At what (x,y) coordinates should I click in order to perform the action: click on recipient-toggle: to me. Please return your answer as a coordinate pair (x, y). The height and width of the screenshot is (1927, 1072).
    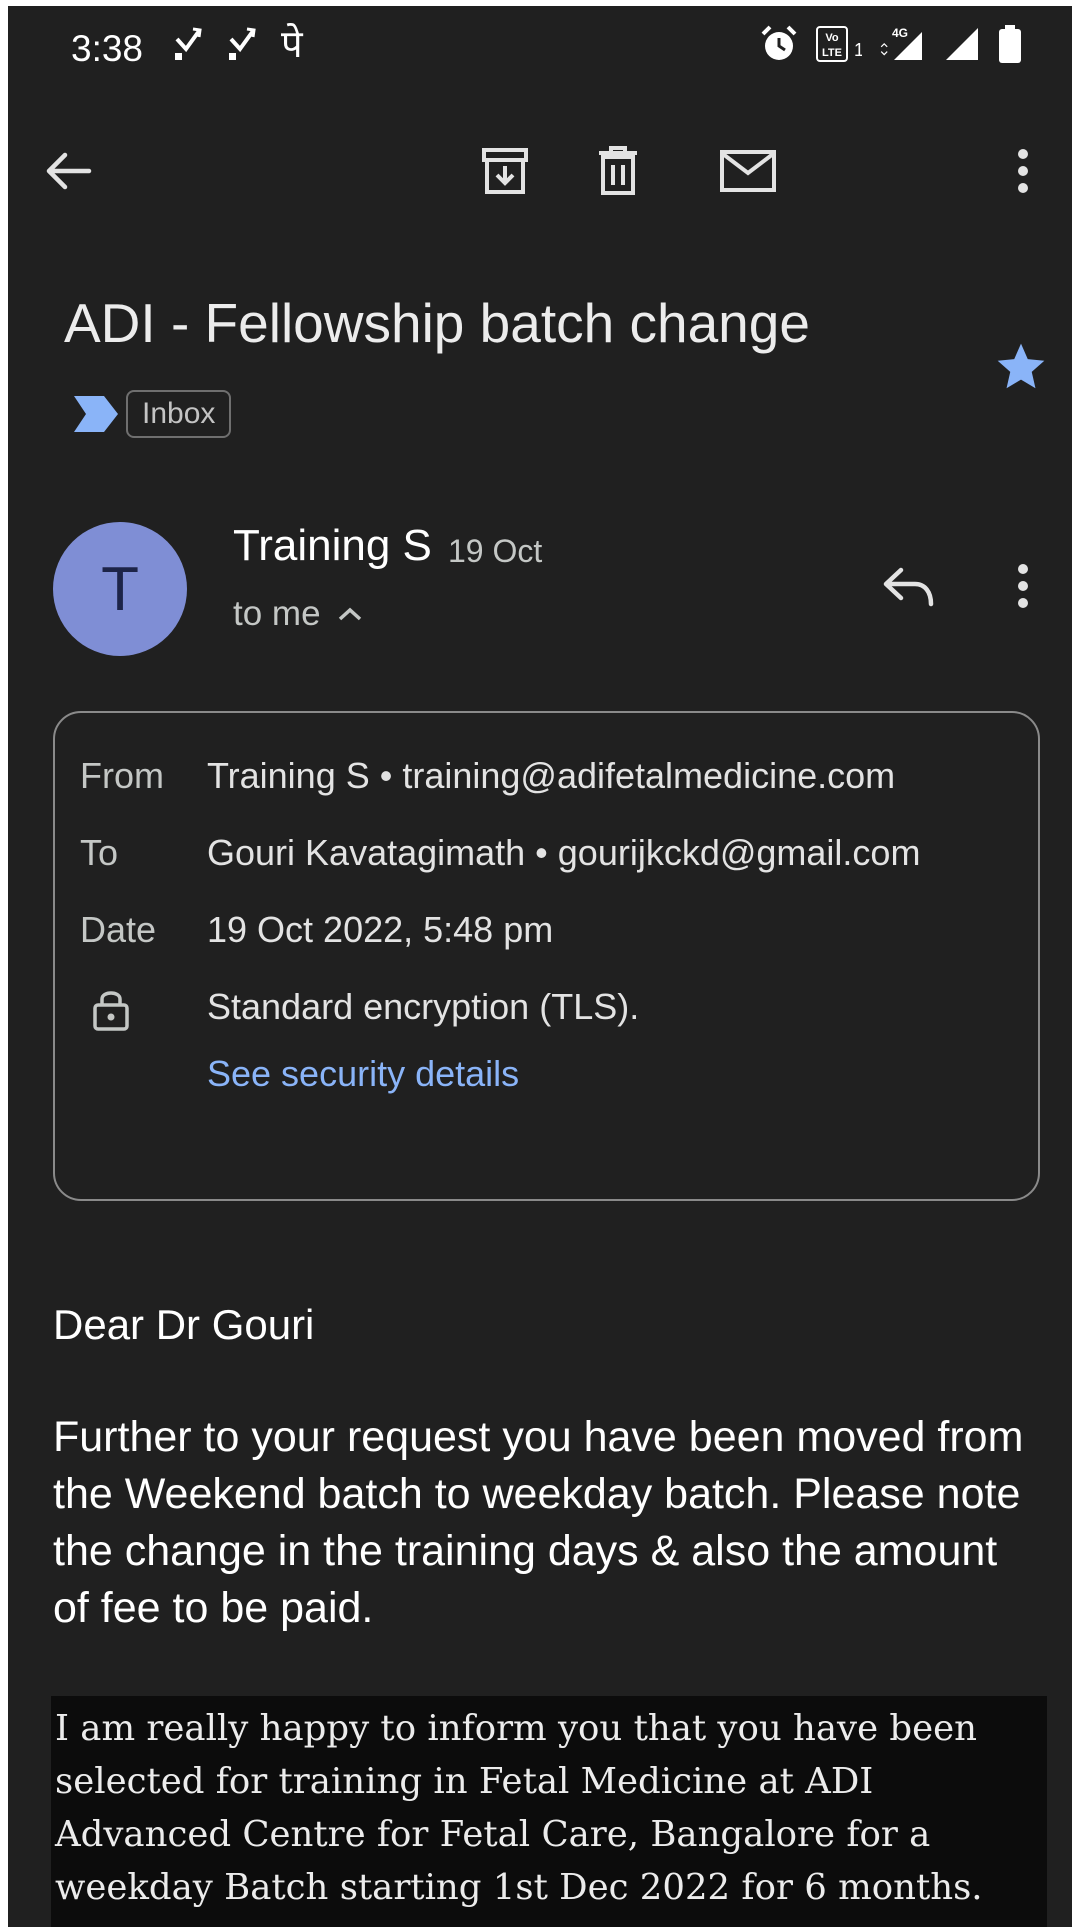
    Looking at the image, I should click on (298, 614).